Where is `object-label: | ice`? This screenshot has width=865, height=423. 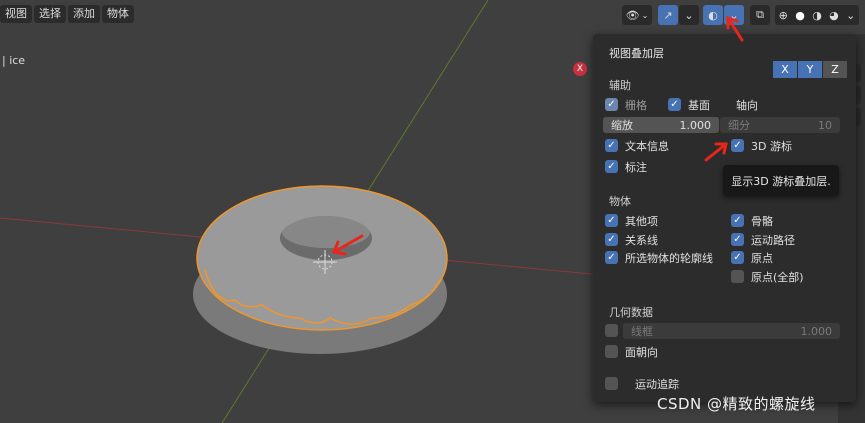 object-label: | ice is located at coordinates (14, 60).